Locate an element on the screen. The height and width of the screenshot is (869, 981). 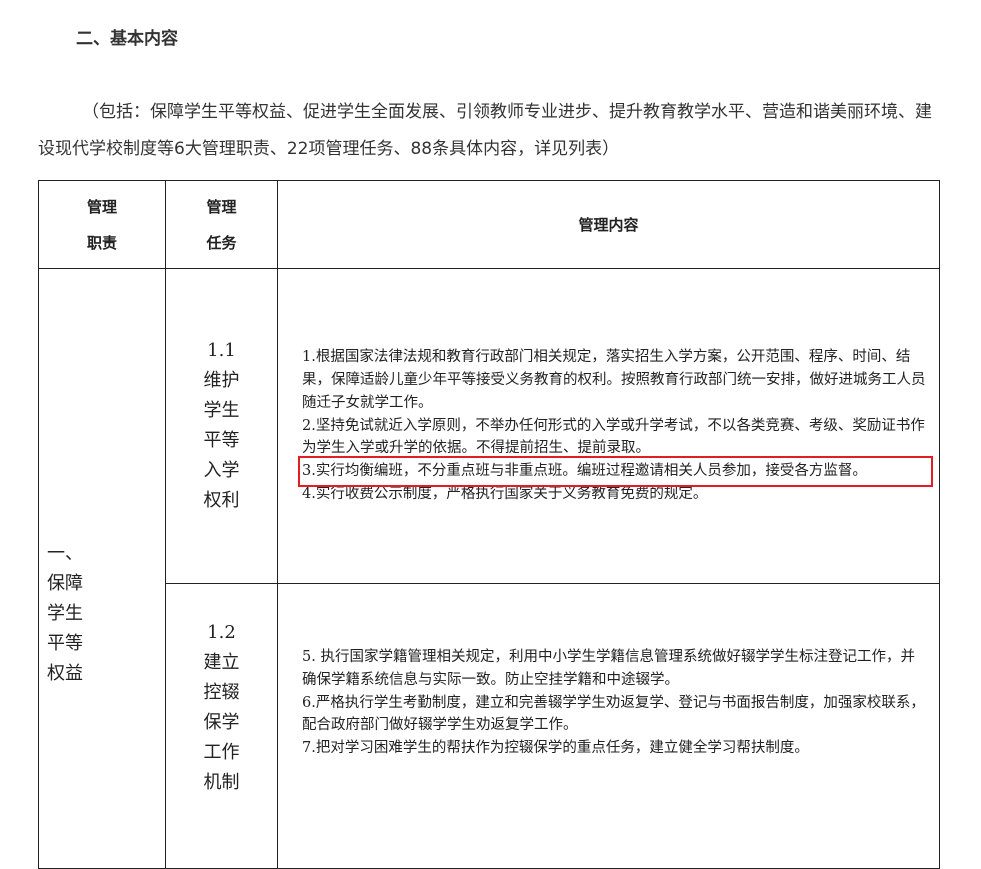
task-line: 工作 is located at coordinates (221, 752).